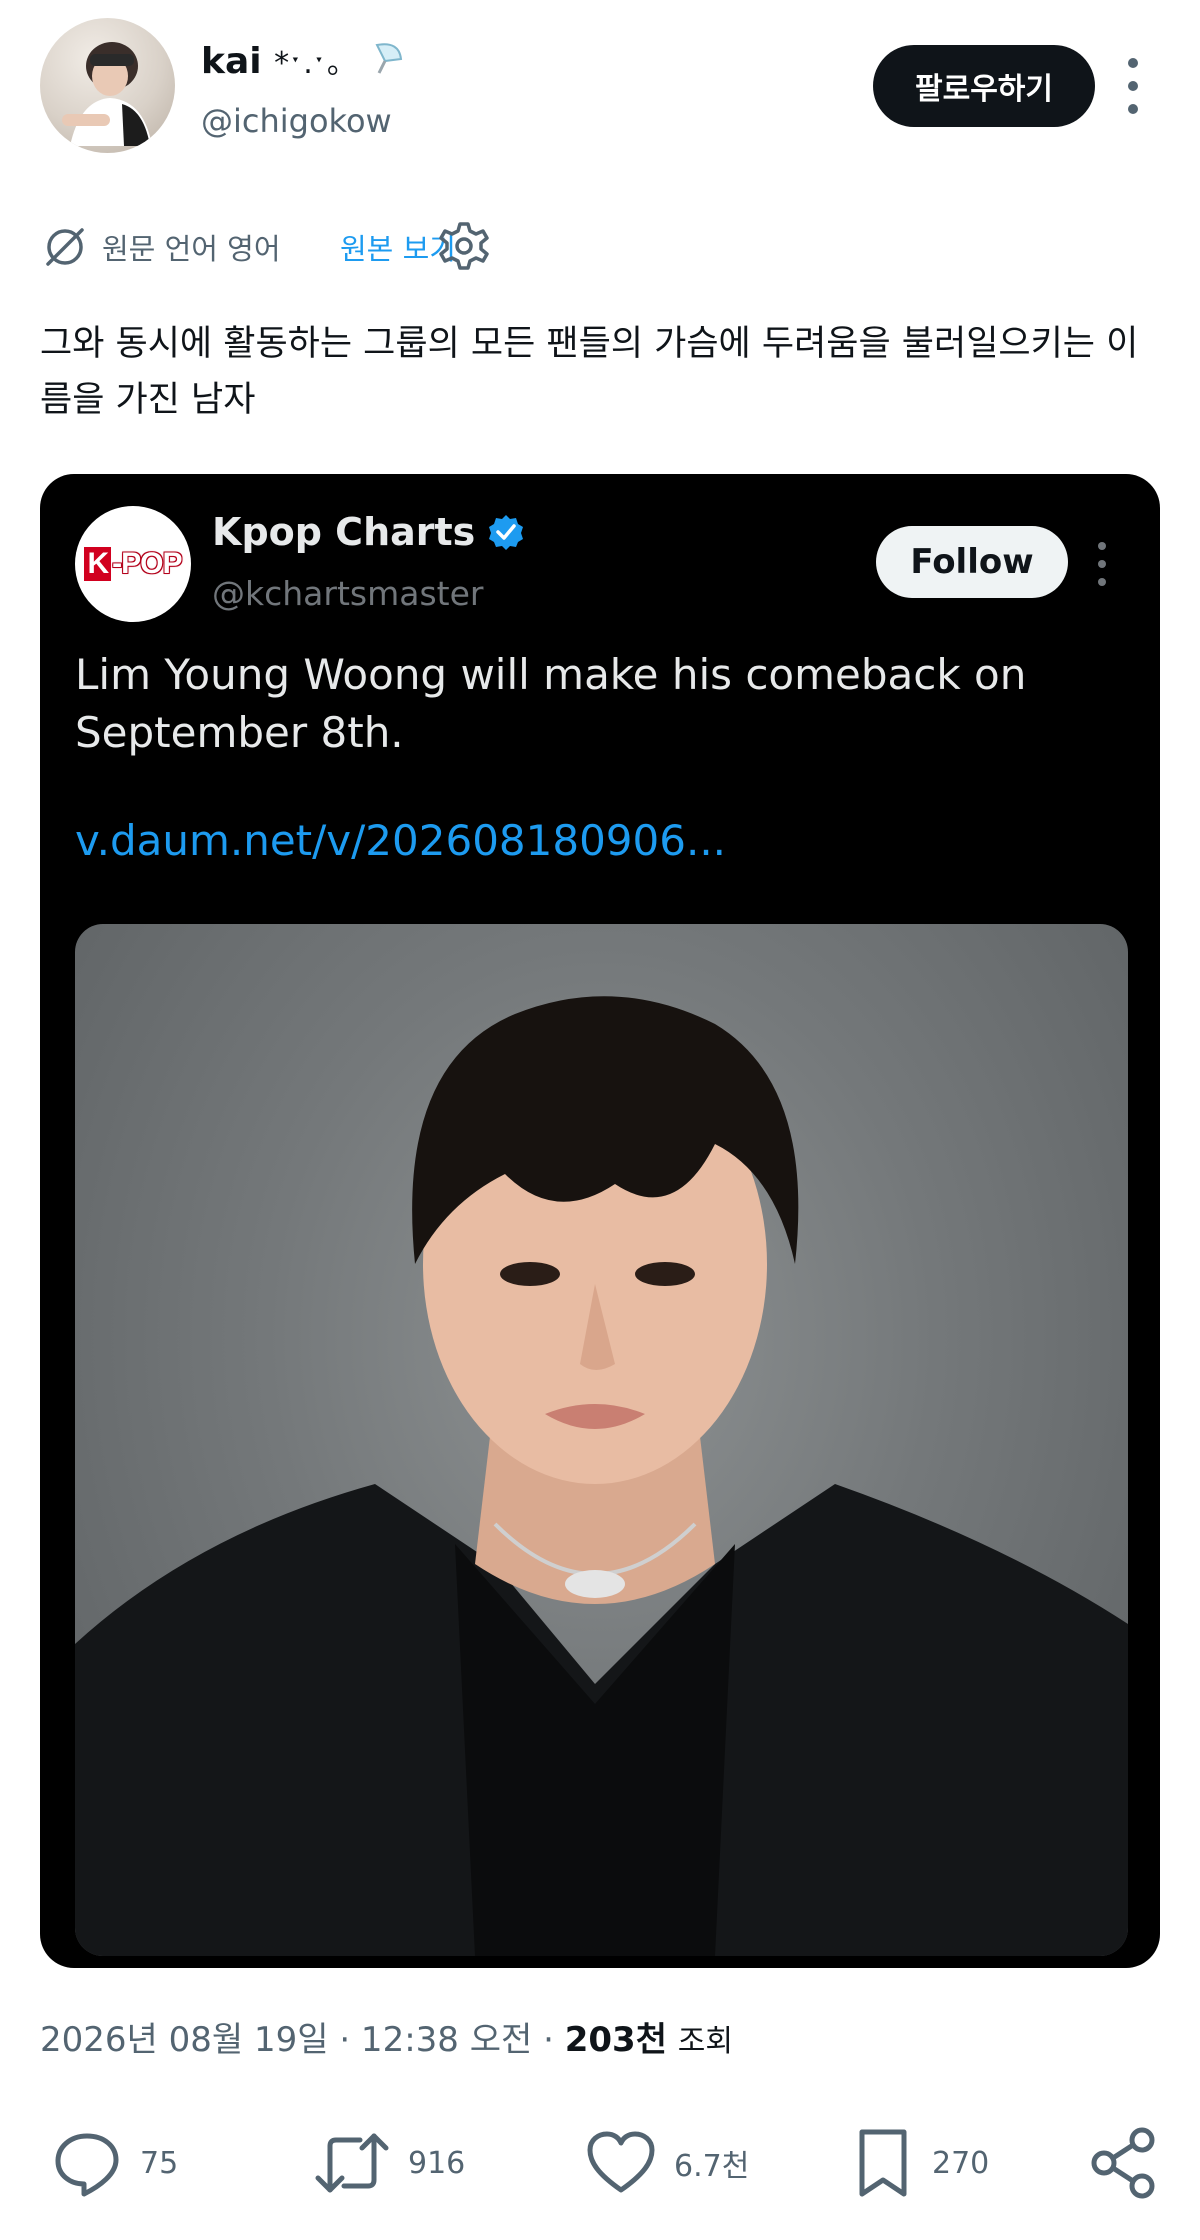 The width and height of the screenshot is (1200, 2240). What do you see at coordinates (316, 63) in the screenshot?
I see `author-name-decoration: *ˑ.ˑ。` at bounding box center [316, 63].